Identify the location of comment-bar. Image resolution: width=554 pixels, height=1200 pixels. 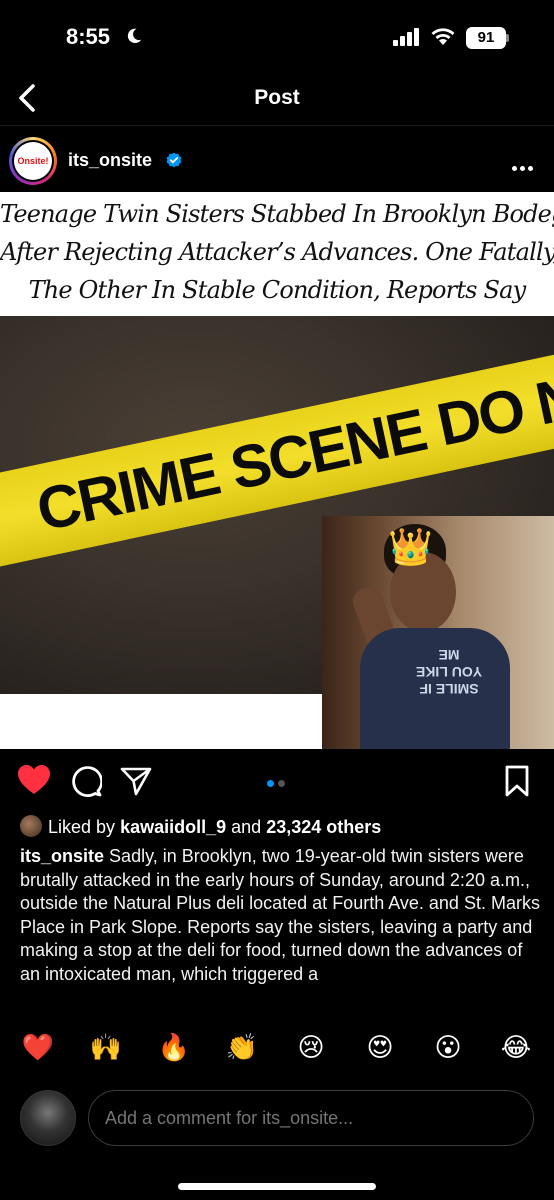
(277, 1119).